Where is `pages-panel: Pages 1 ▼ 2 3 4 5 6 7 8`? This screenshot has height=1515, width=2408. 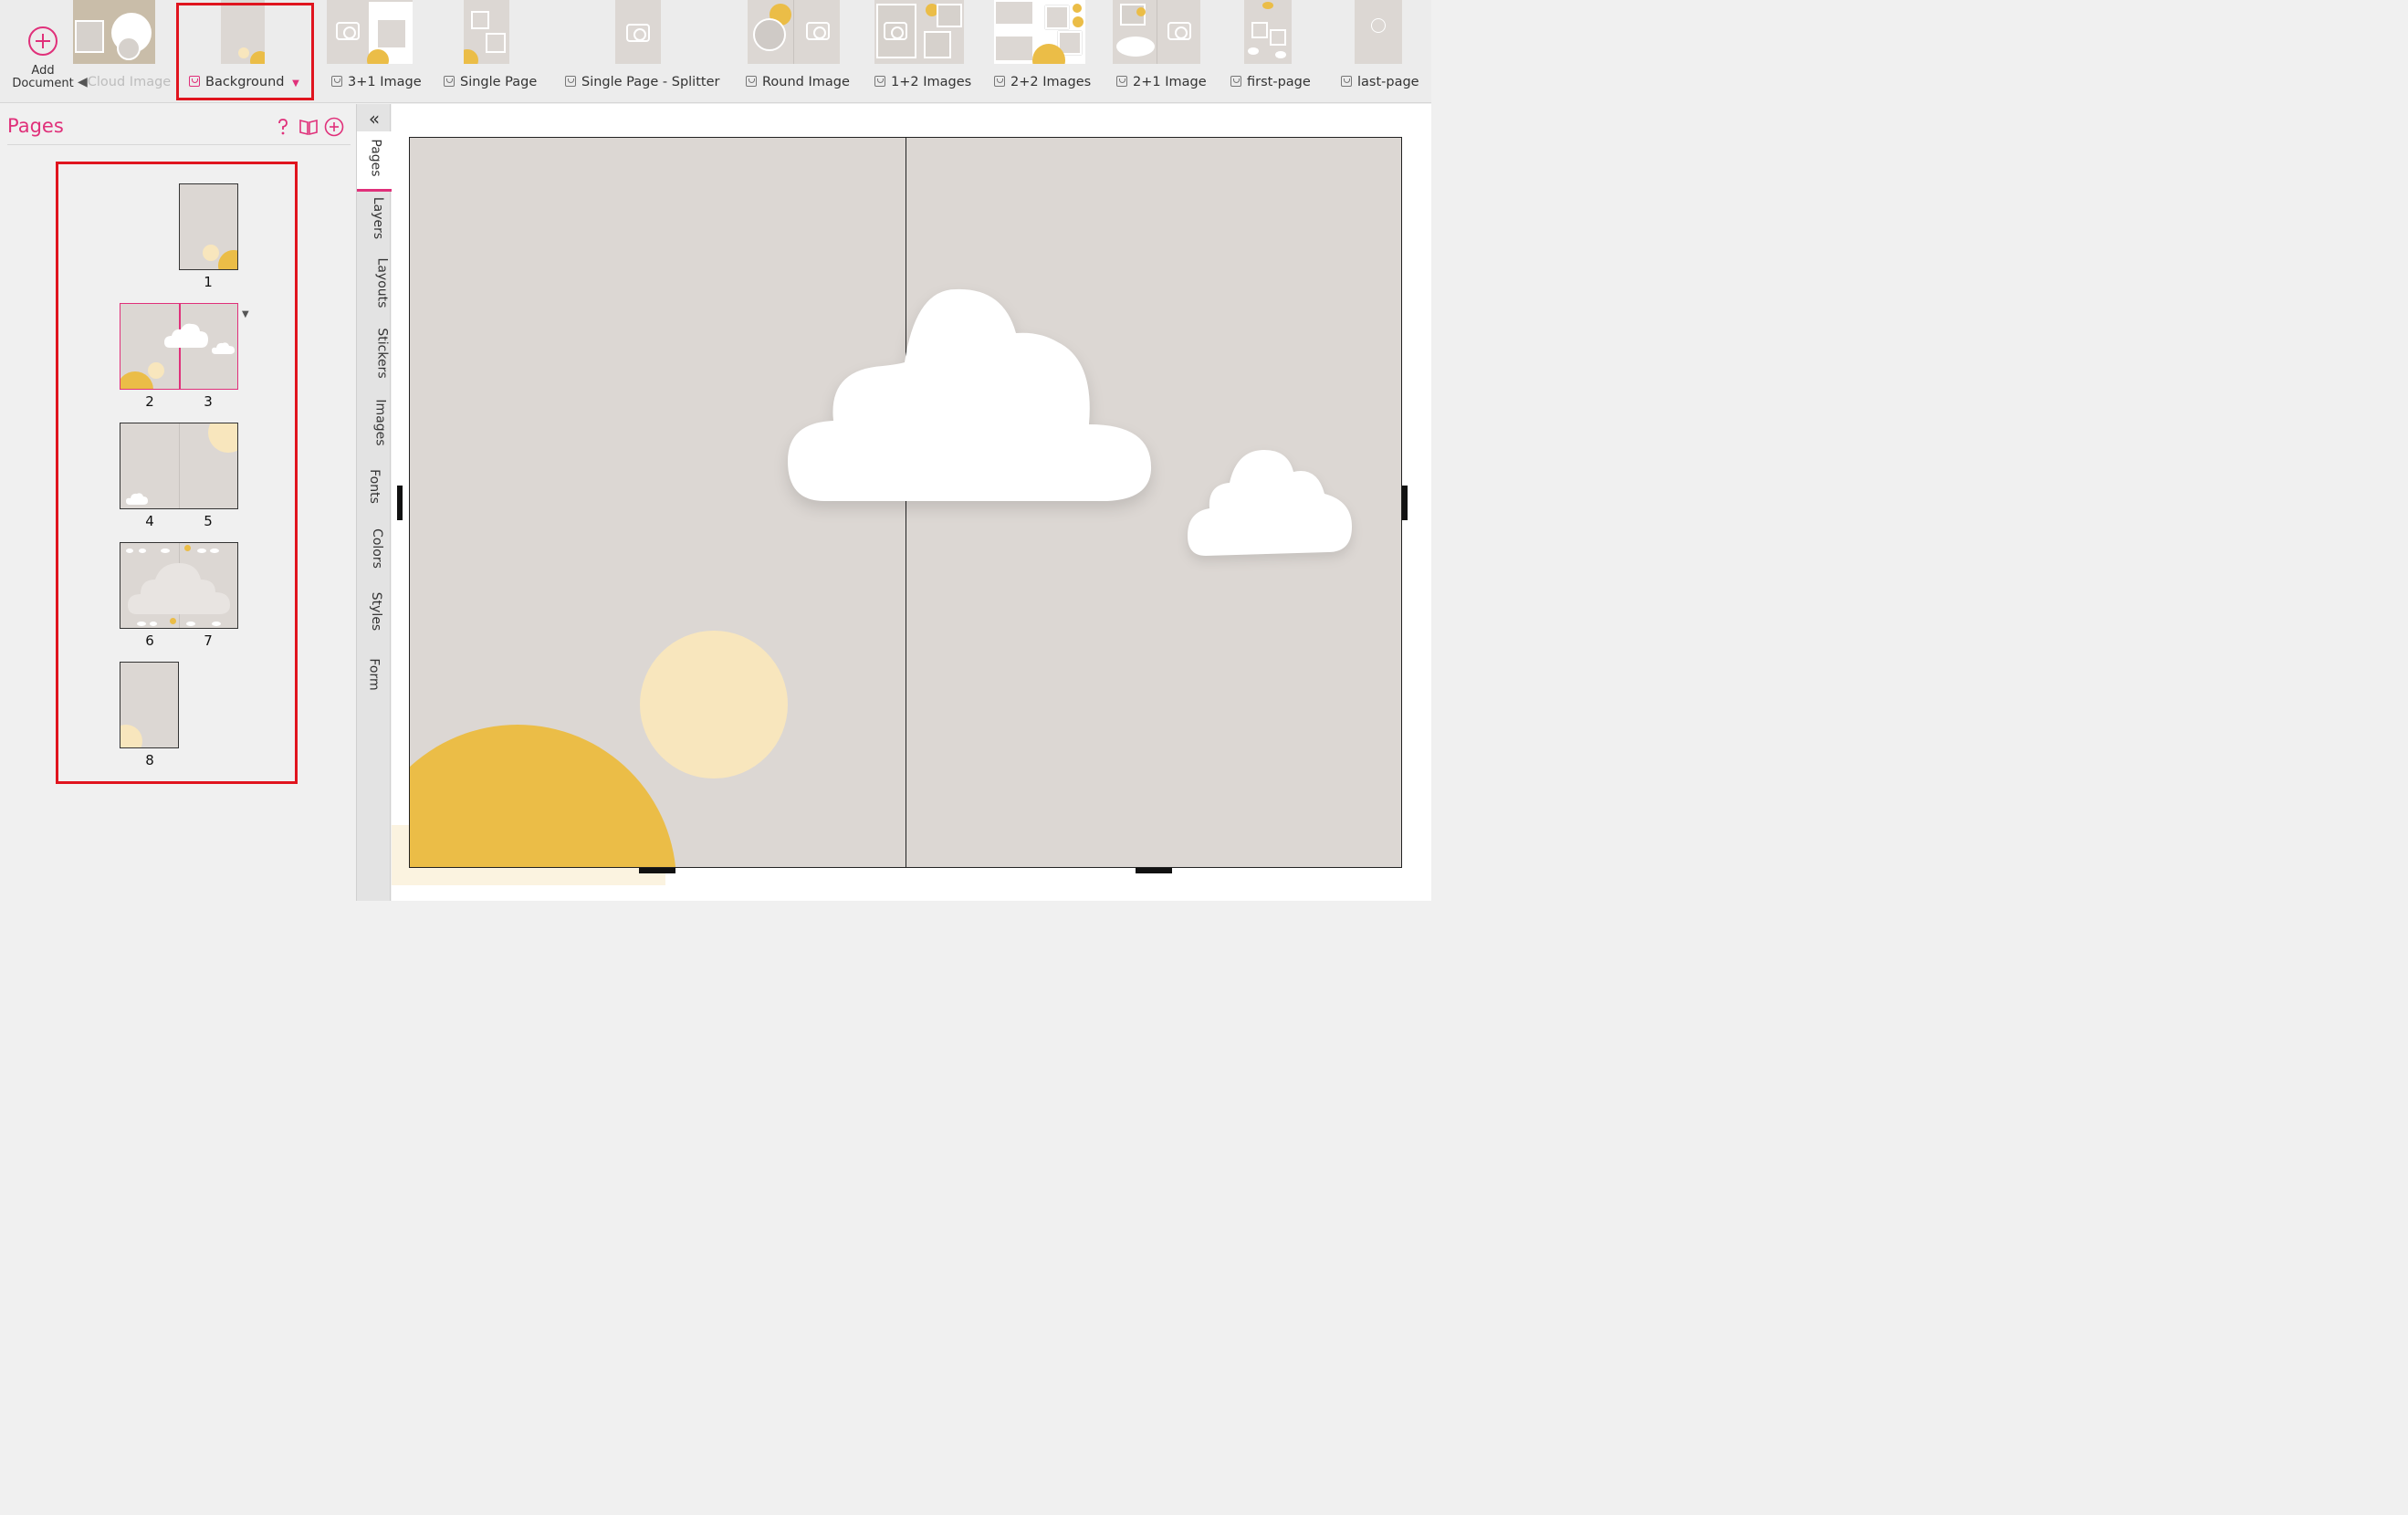
pages-panel: Pages 1 ▼ 2 3 4 5 6 7 8 is located at coordinates (178, 502).